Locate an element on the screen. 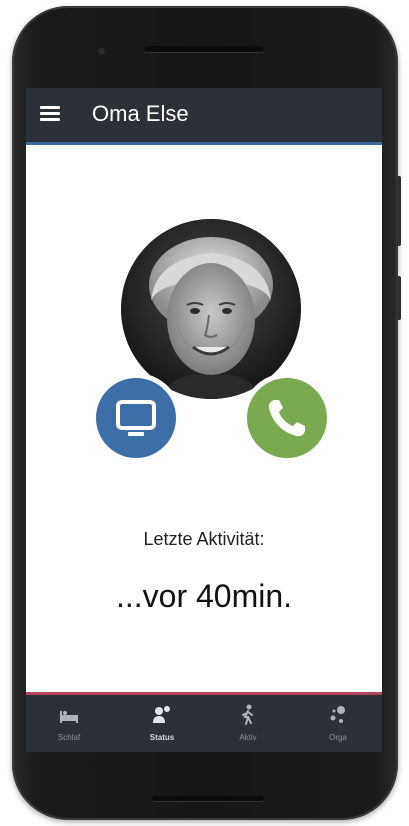 This screenshot has height=826, width=409. walking-person-icon is located at coordinates (247, 714).